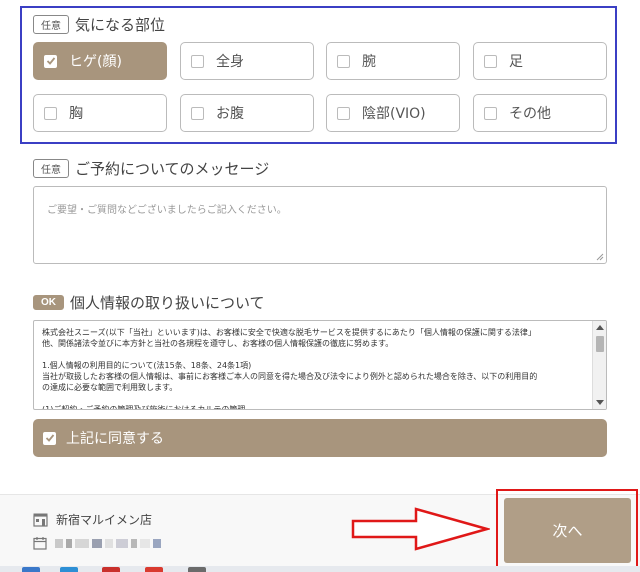 This screenshot has height=572, width=640. Describe the element at coordinates (320, 569) in the screenshot. I see `taskbar` at that location.